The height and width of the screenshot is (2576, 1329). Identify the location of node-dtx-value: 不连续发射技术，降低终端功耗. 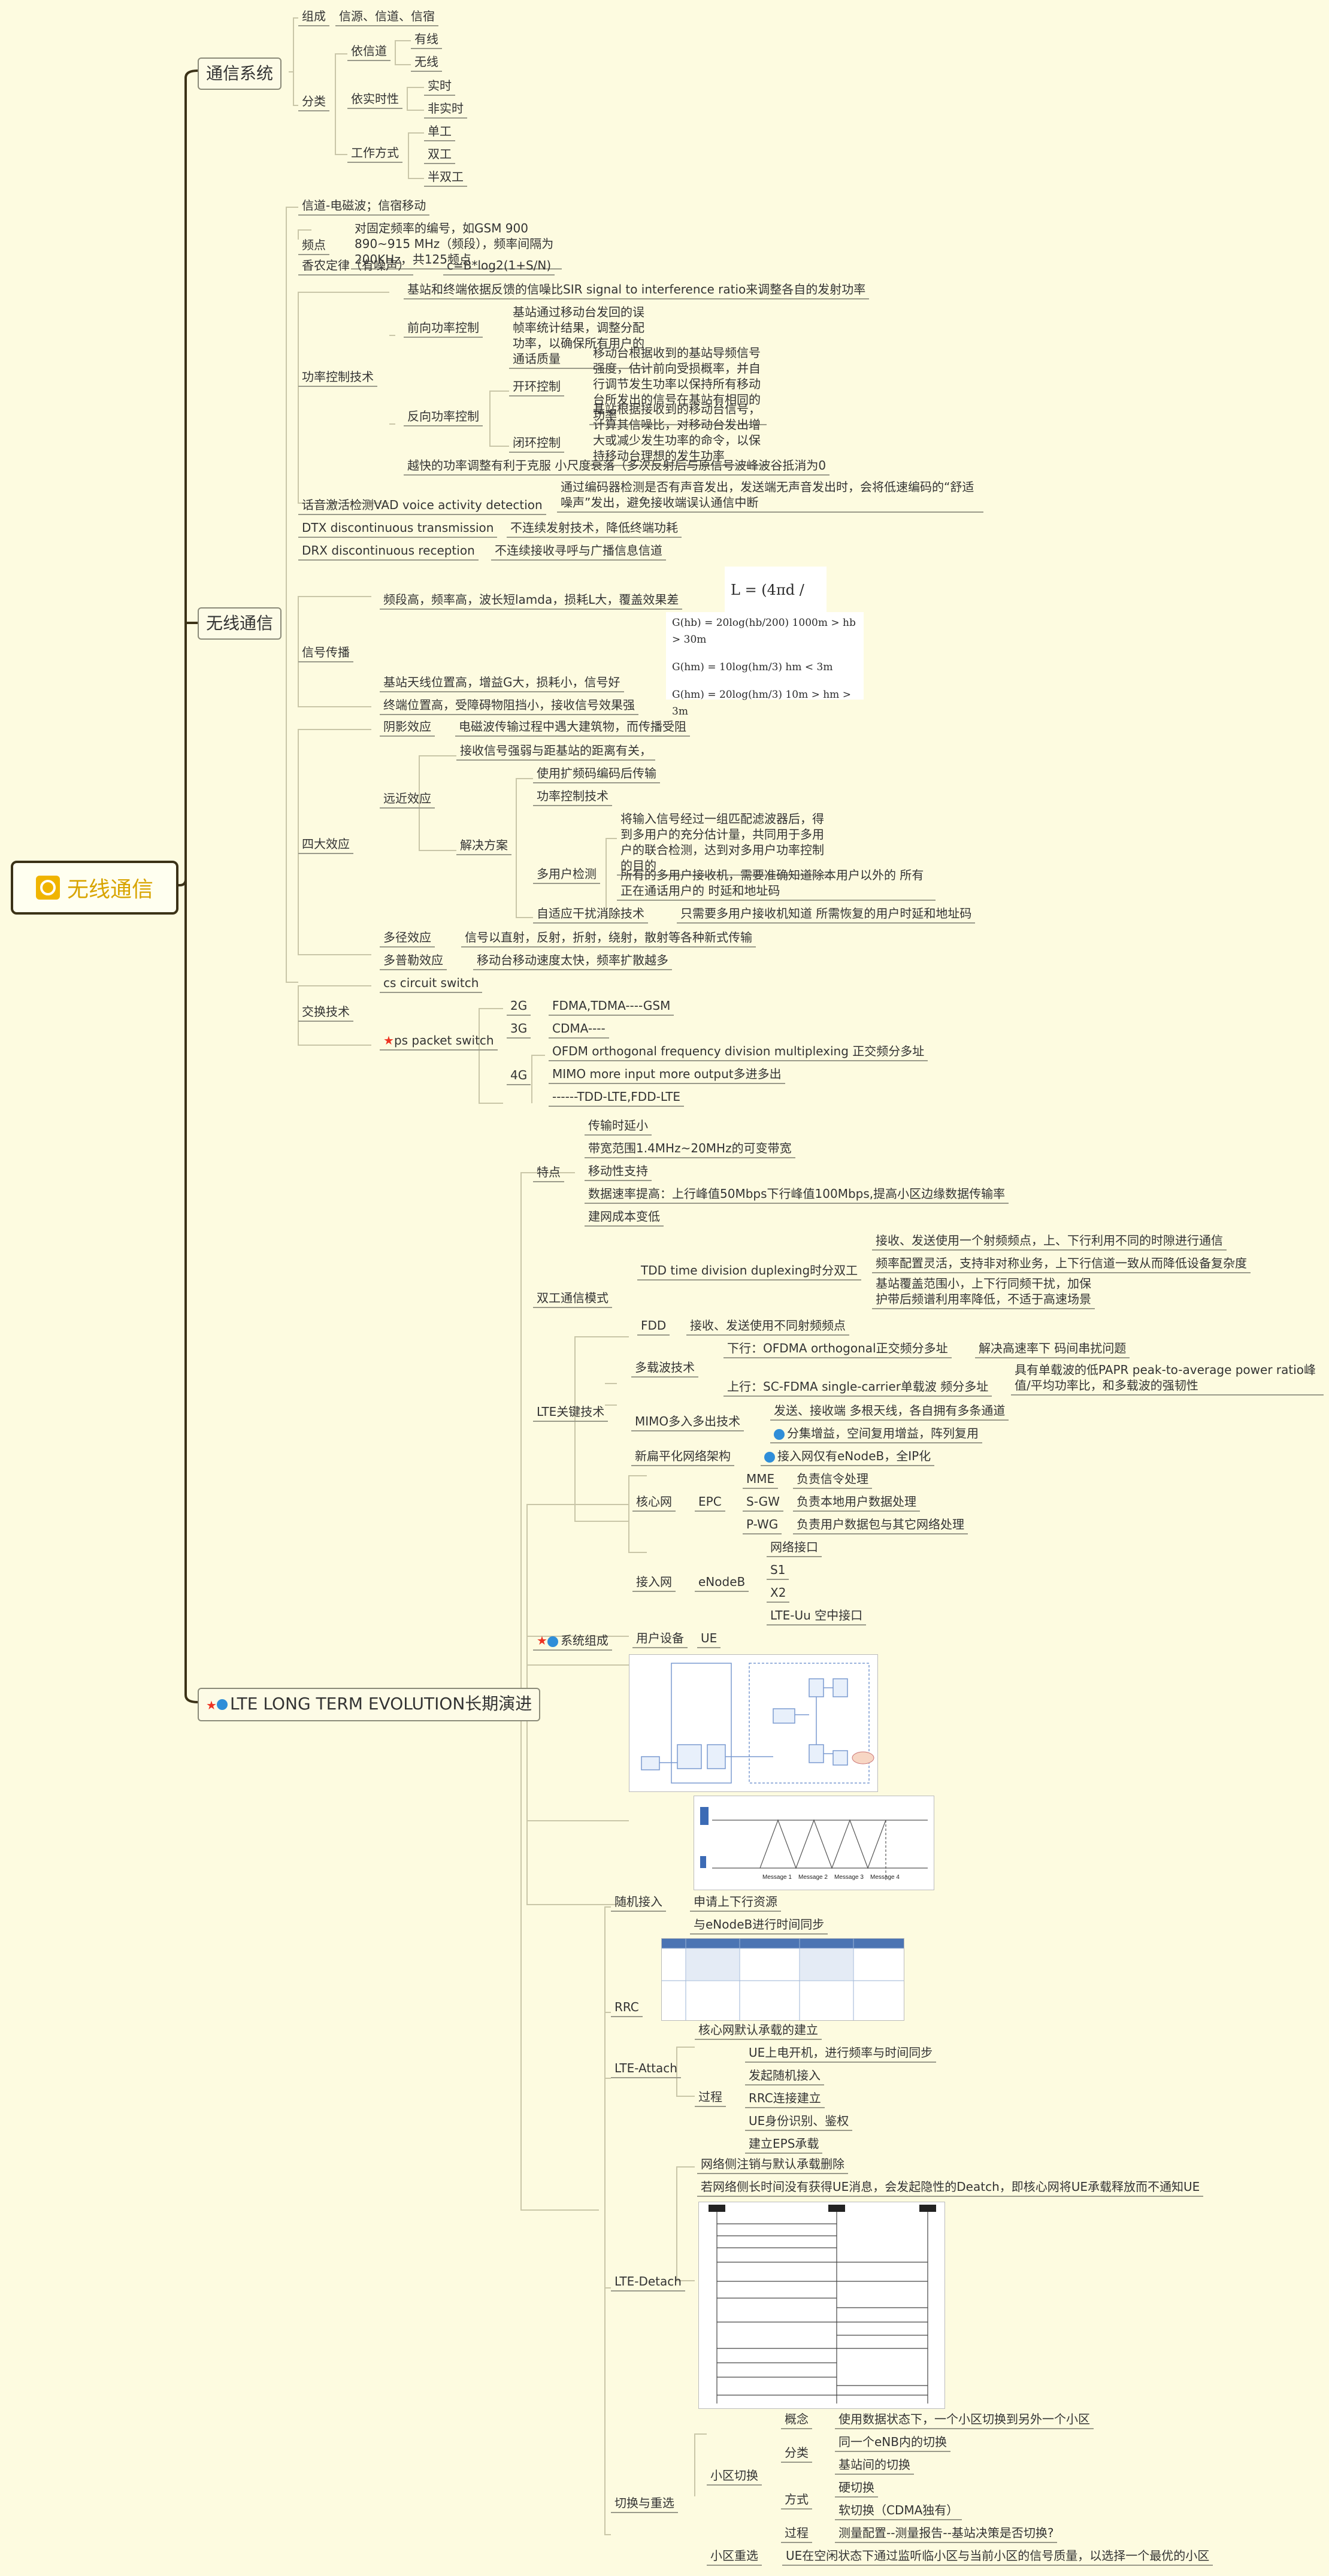
(594, 529).